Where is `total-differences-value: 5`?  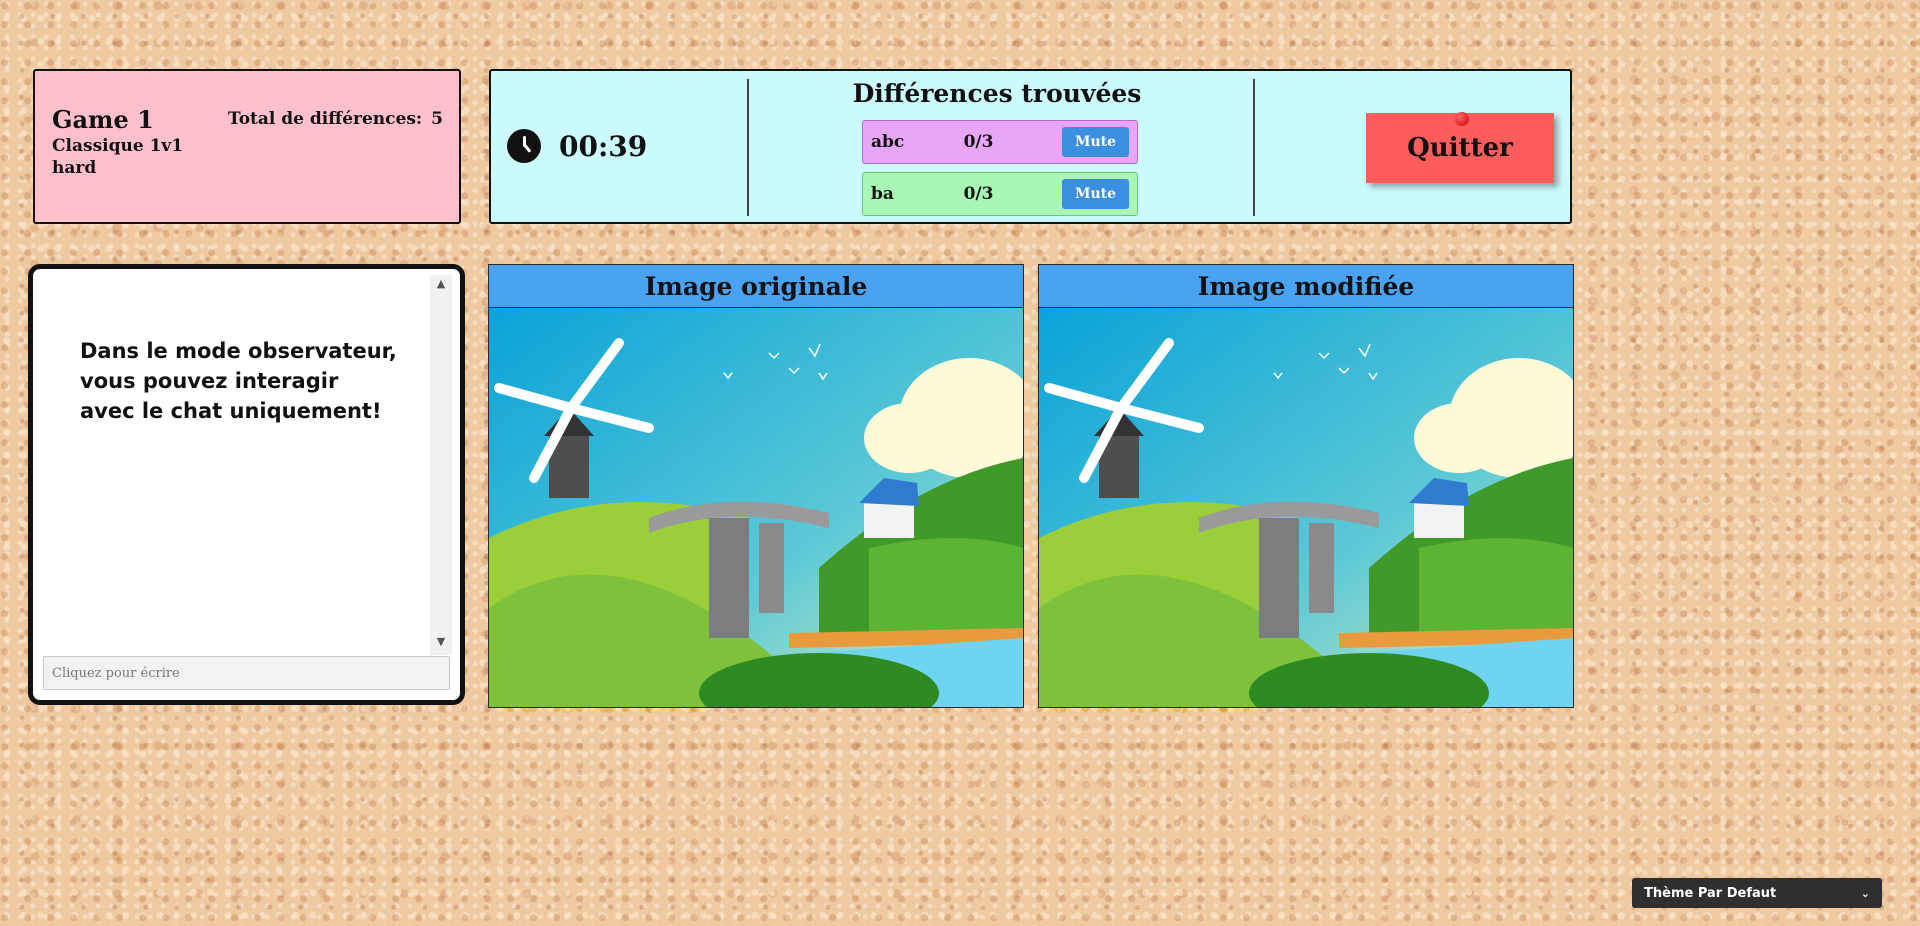 total-differences-value: 5 is located at coordinates (437, 119).